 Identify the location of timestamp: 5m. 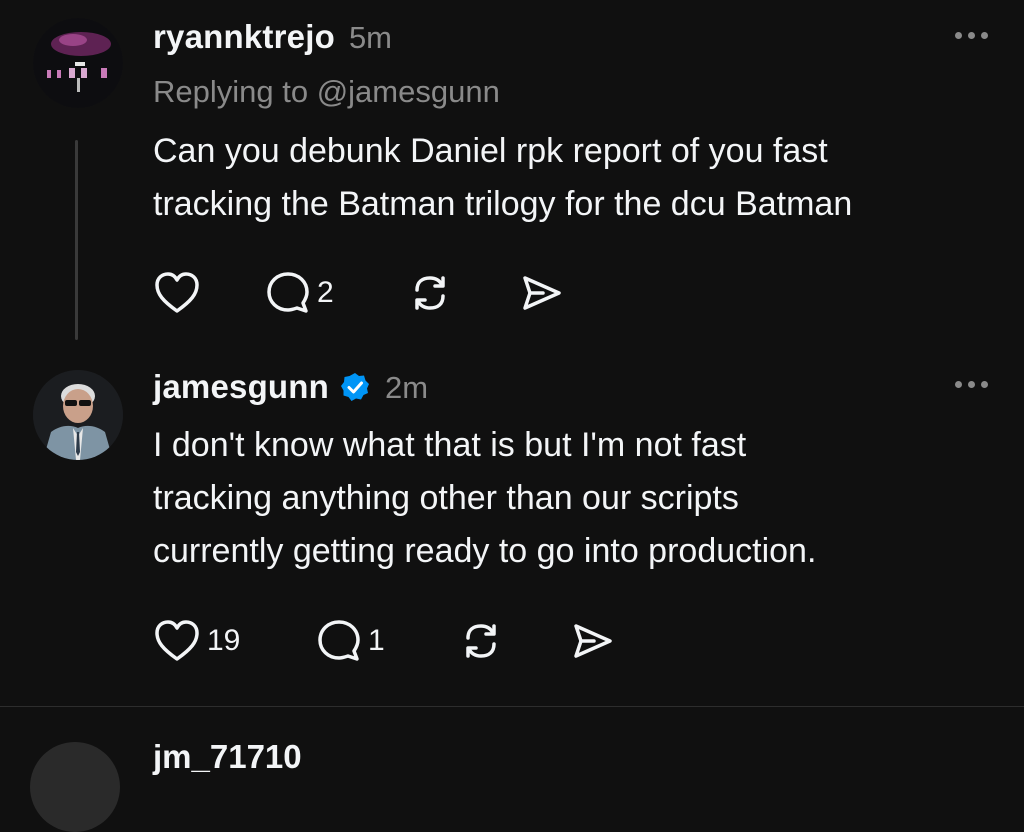
(370, 37).